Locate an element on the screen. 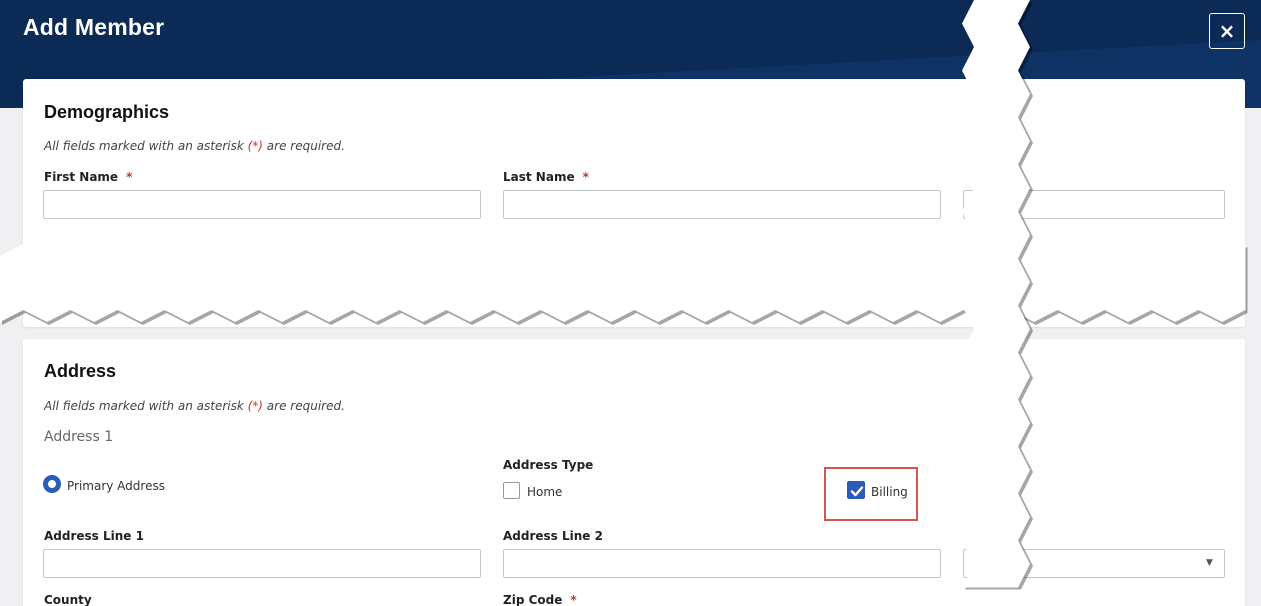 This screenshot has width=1261, height=606. torn-edge-horizontal is located at coordinates (630, 283).